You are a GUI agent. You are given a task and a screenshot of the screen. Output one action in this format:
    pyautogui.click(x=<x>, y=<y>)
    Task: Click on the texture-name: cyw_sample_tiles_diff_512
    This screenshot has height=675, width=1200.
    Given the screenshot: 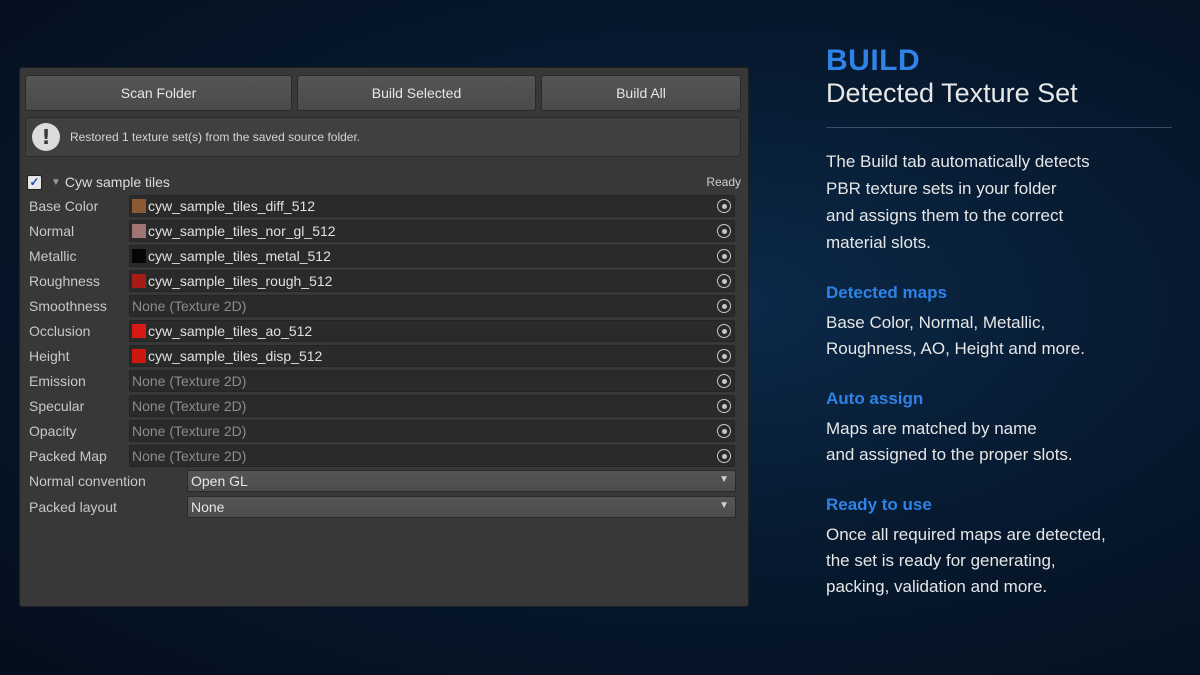 What is the action you would take?
    pyautogui.click(x=232, y=206)
    